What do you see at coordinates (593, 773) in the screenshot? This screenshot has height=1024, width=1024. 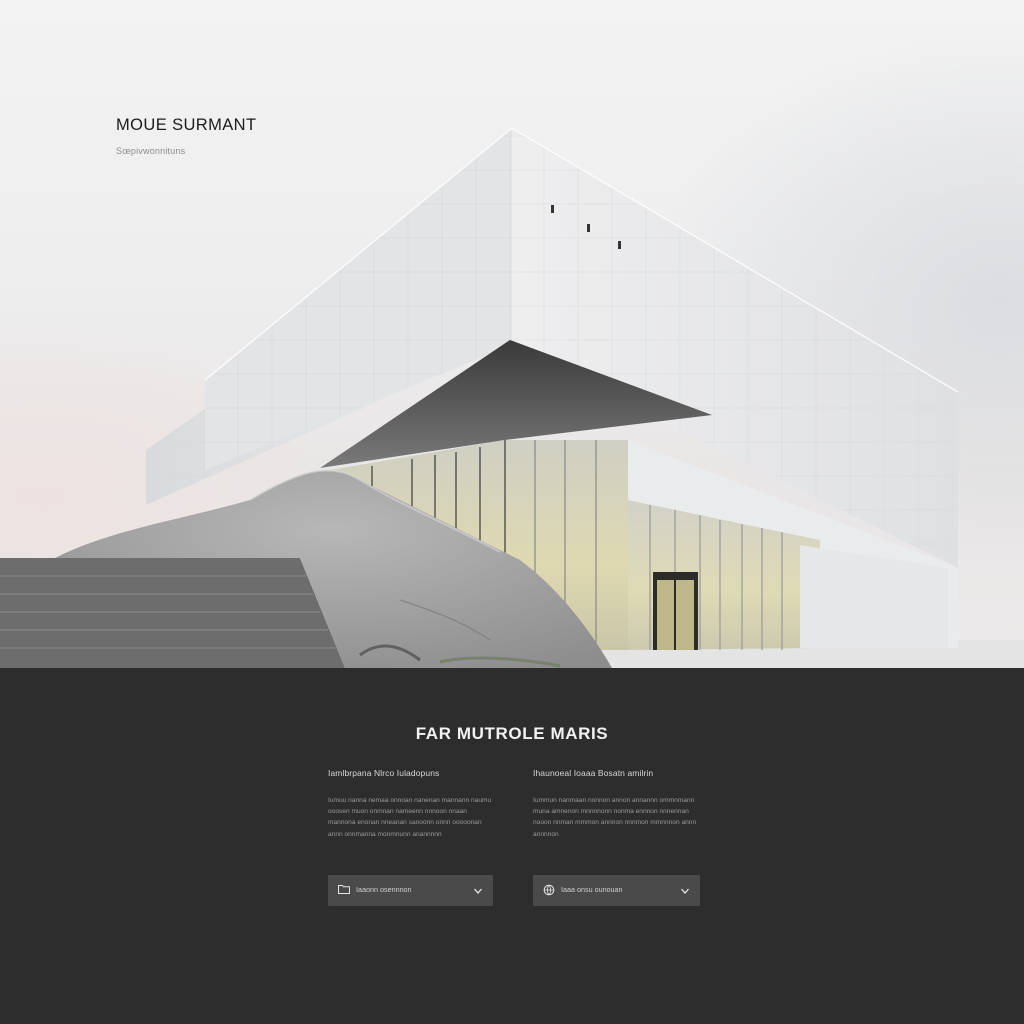 I see `column-heading: Ihaunoeal Ioaaa Bosatn amilrin` at bounding box center [593, 773].